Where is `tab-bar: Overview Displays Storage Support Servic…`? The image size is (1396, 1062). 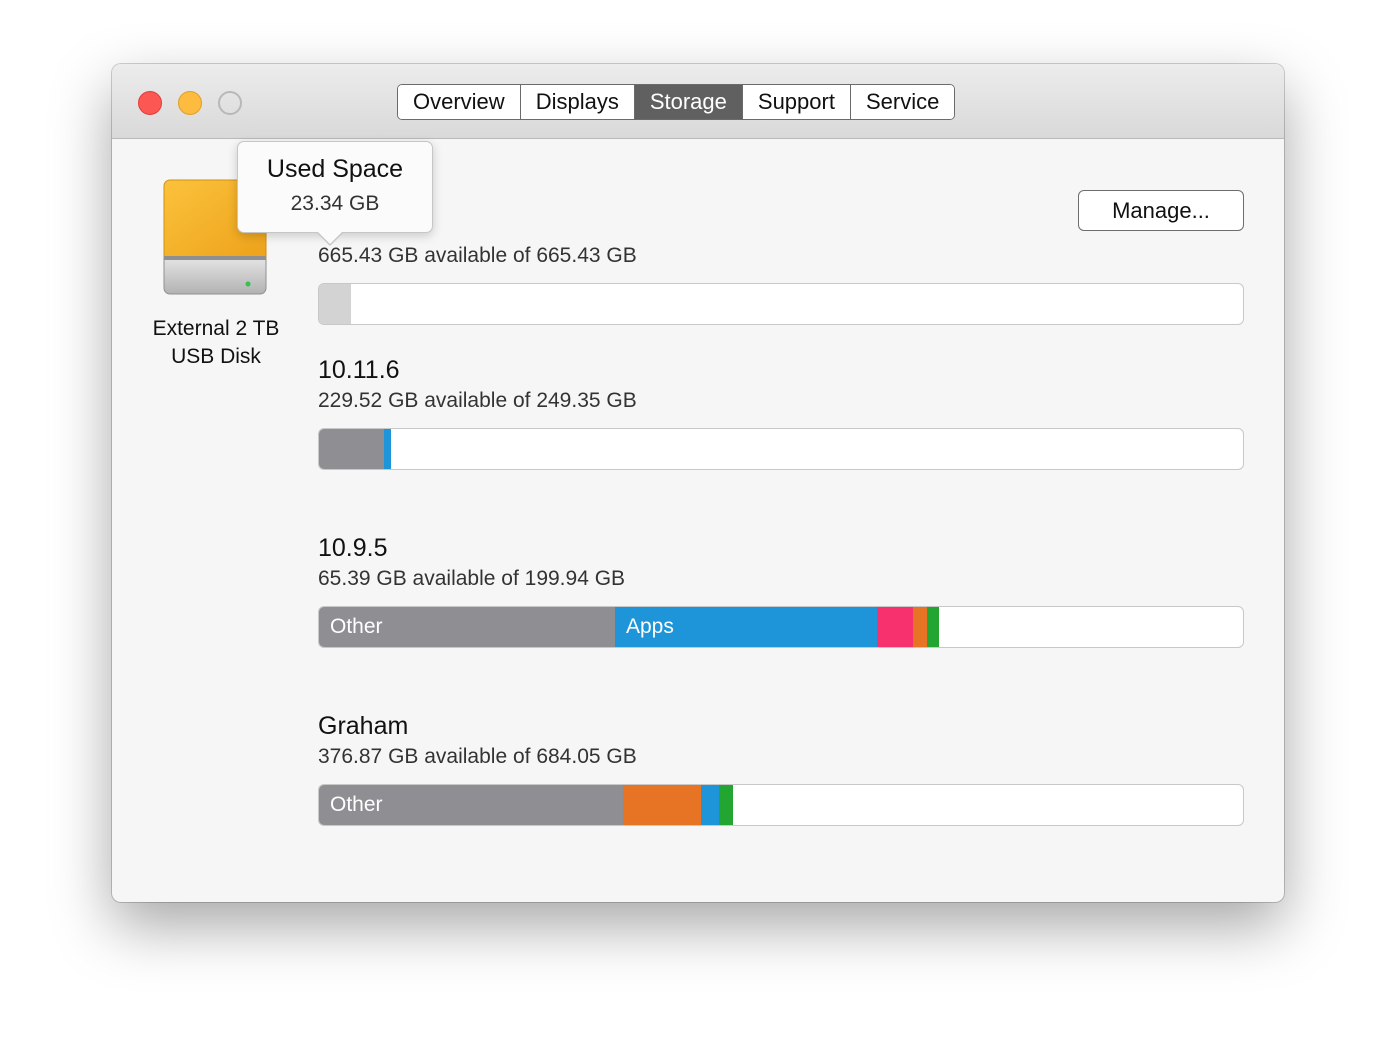
tab-bar: Overview Displays Storage Support Servic… is located at coordinates (676, 102).